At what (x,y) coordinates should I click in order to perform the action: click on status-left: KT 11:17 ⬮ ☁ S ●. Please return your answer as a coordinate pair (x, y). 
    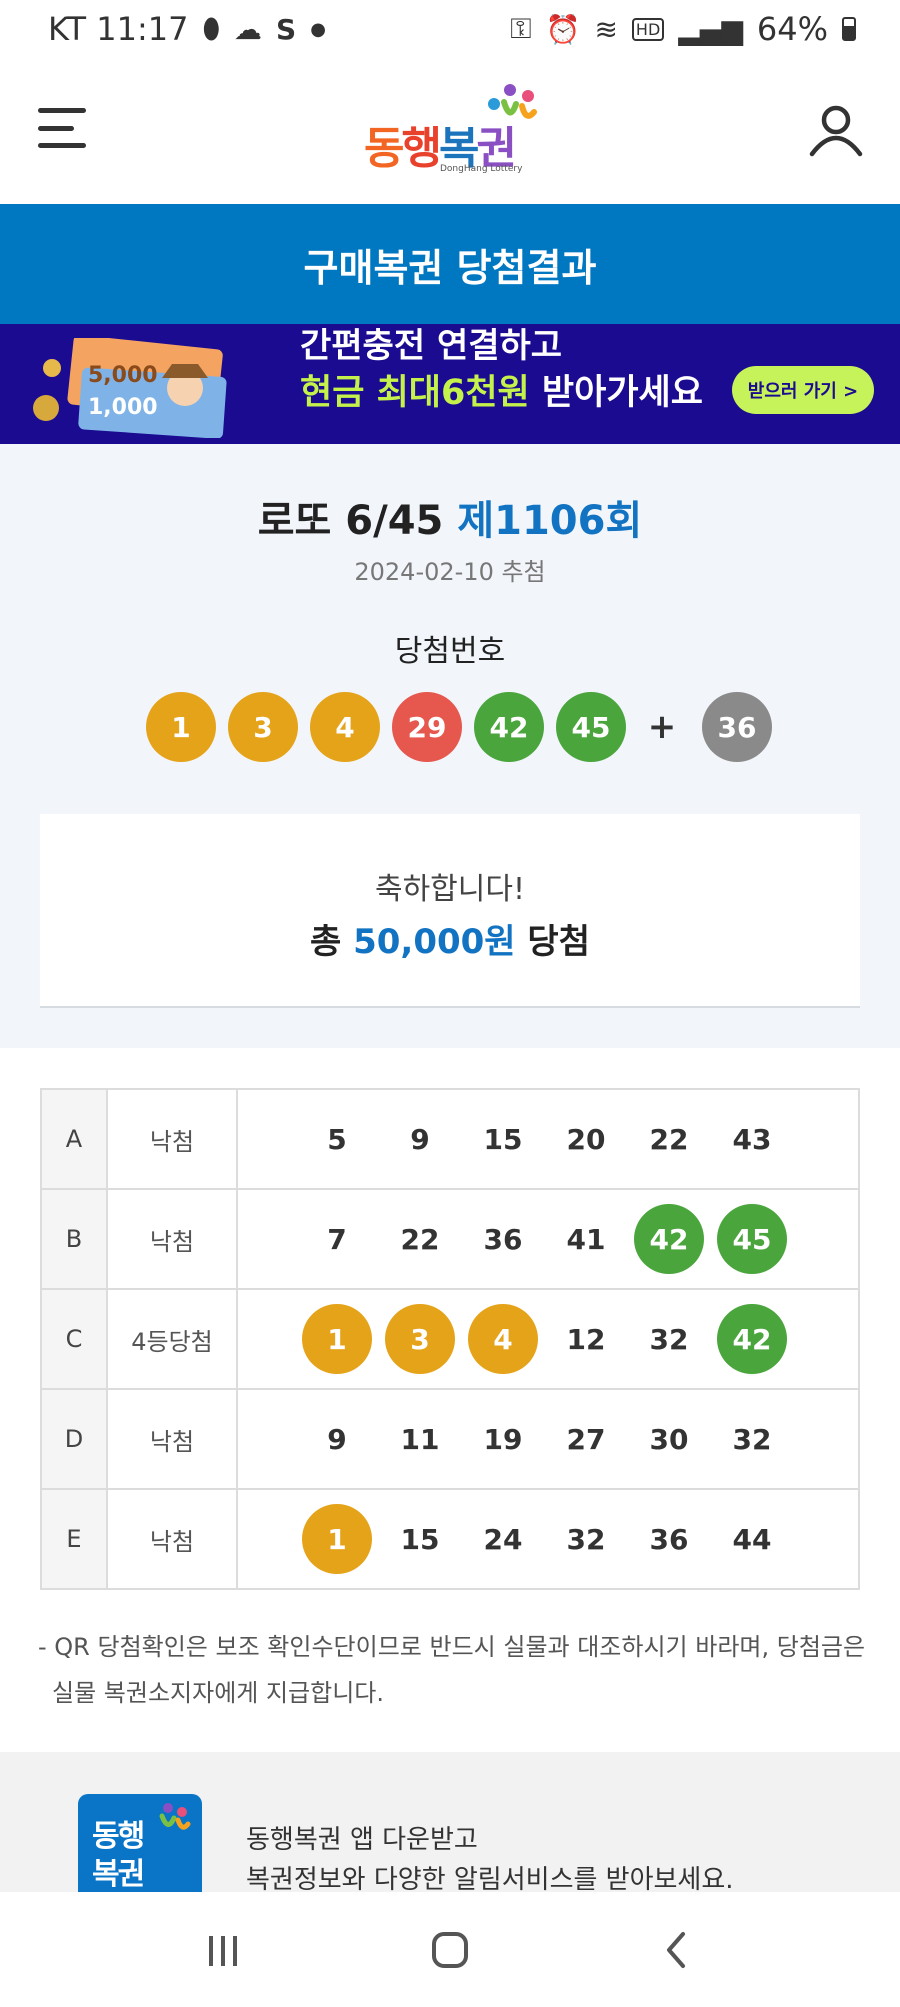
    Looking at the image, I should click on (187, 29).